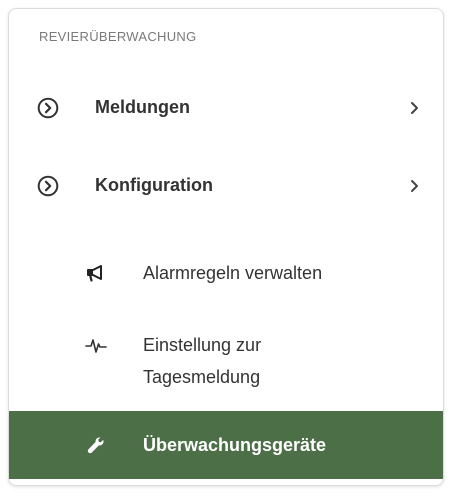 The image size is (452, 497). I want to click on nav-item-label: Meldungen, so click(142, 107).